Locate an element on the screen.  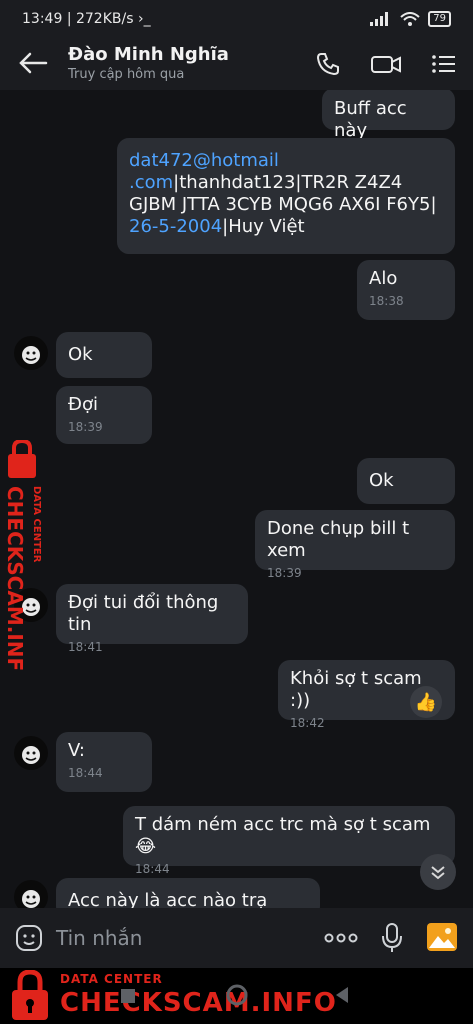
terminal-icon: ›_ is located at coordinates (144, 19).